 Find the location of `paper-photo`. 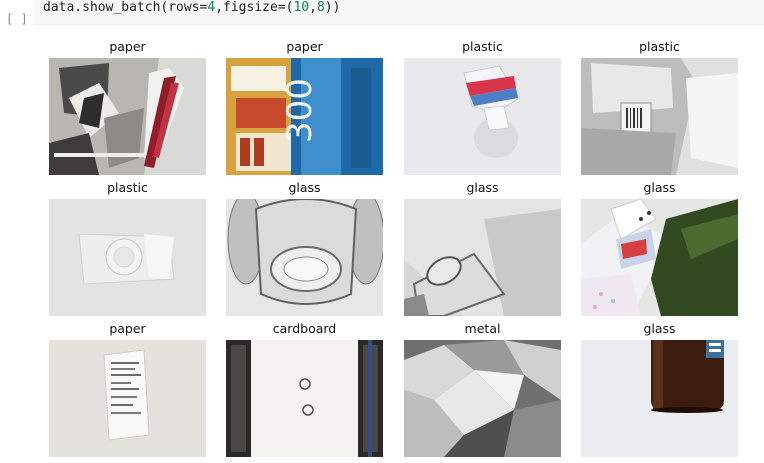

paper-photo is located at coordinates (127, 116).